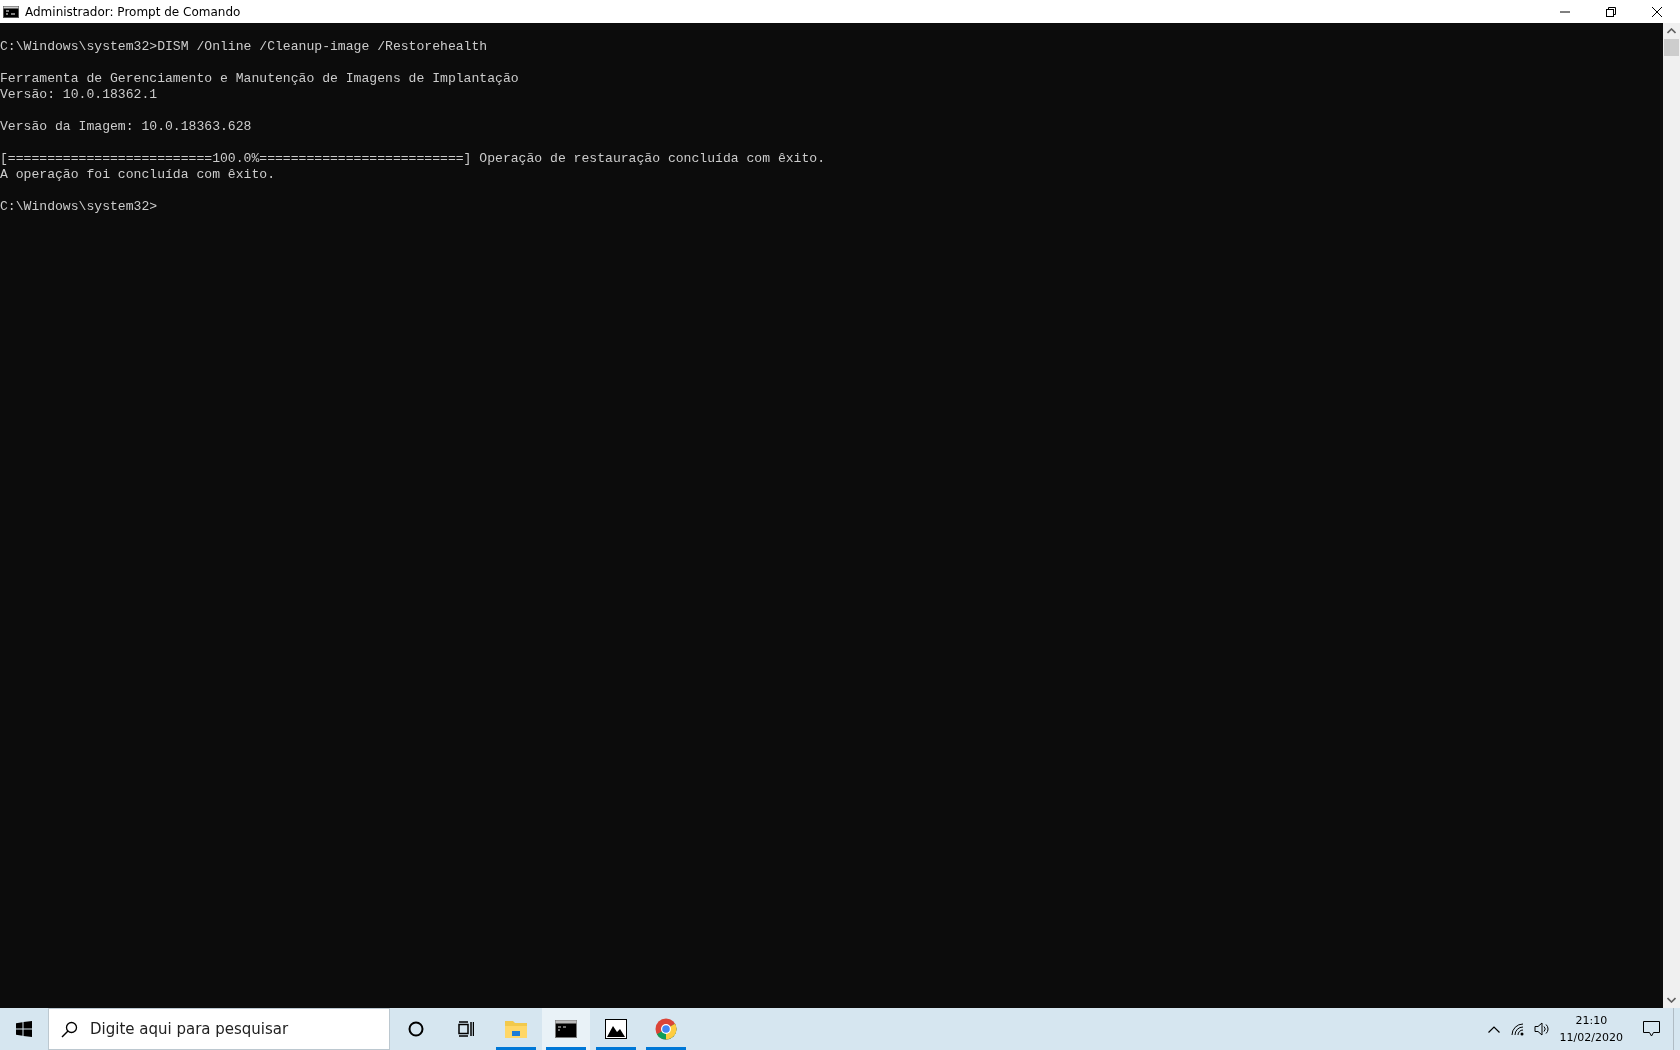 This screenshot has width=1680, height=1050. What do you see at coordinates (1591, 1021) in the screenshot?
I see `clock-time: 21:10` at bounding box center [1591, 1021].